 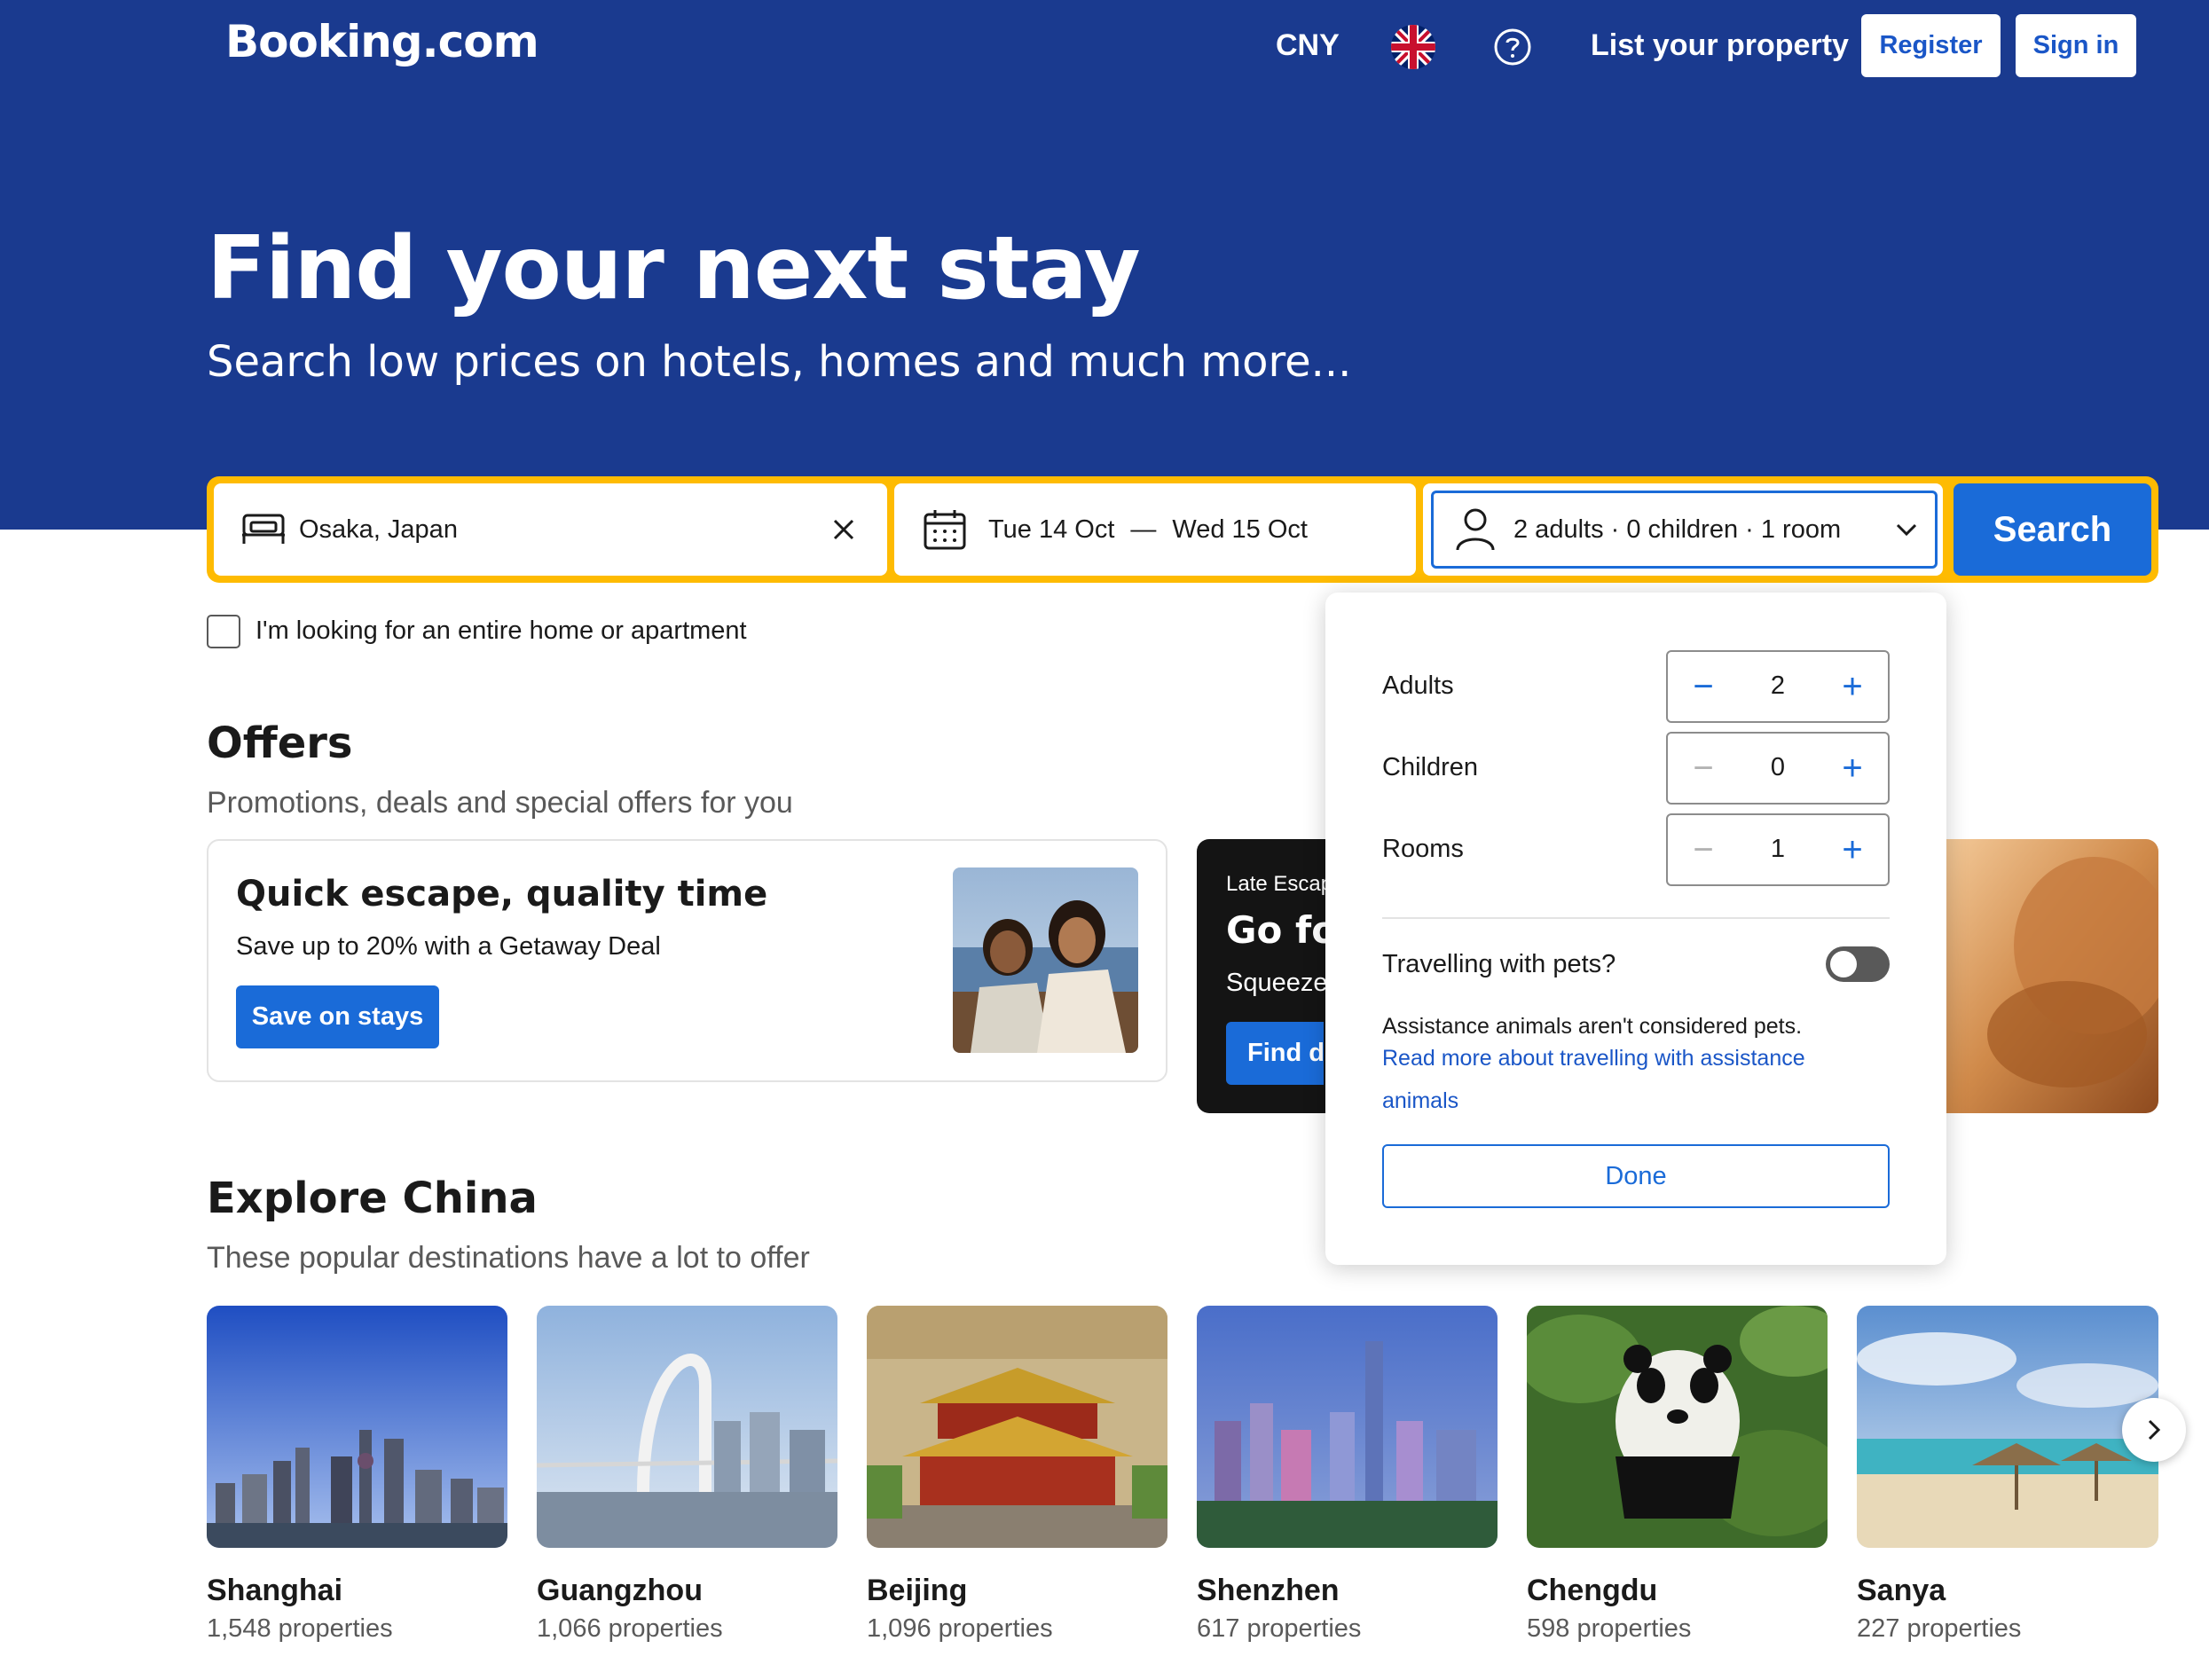 What do you see at coordinates (1592, 1591) in the screenshot?
I see `city-name: Chengdu` at bounding box center [1592, 1591].